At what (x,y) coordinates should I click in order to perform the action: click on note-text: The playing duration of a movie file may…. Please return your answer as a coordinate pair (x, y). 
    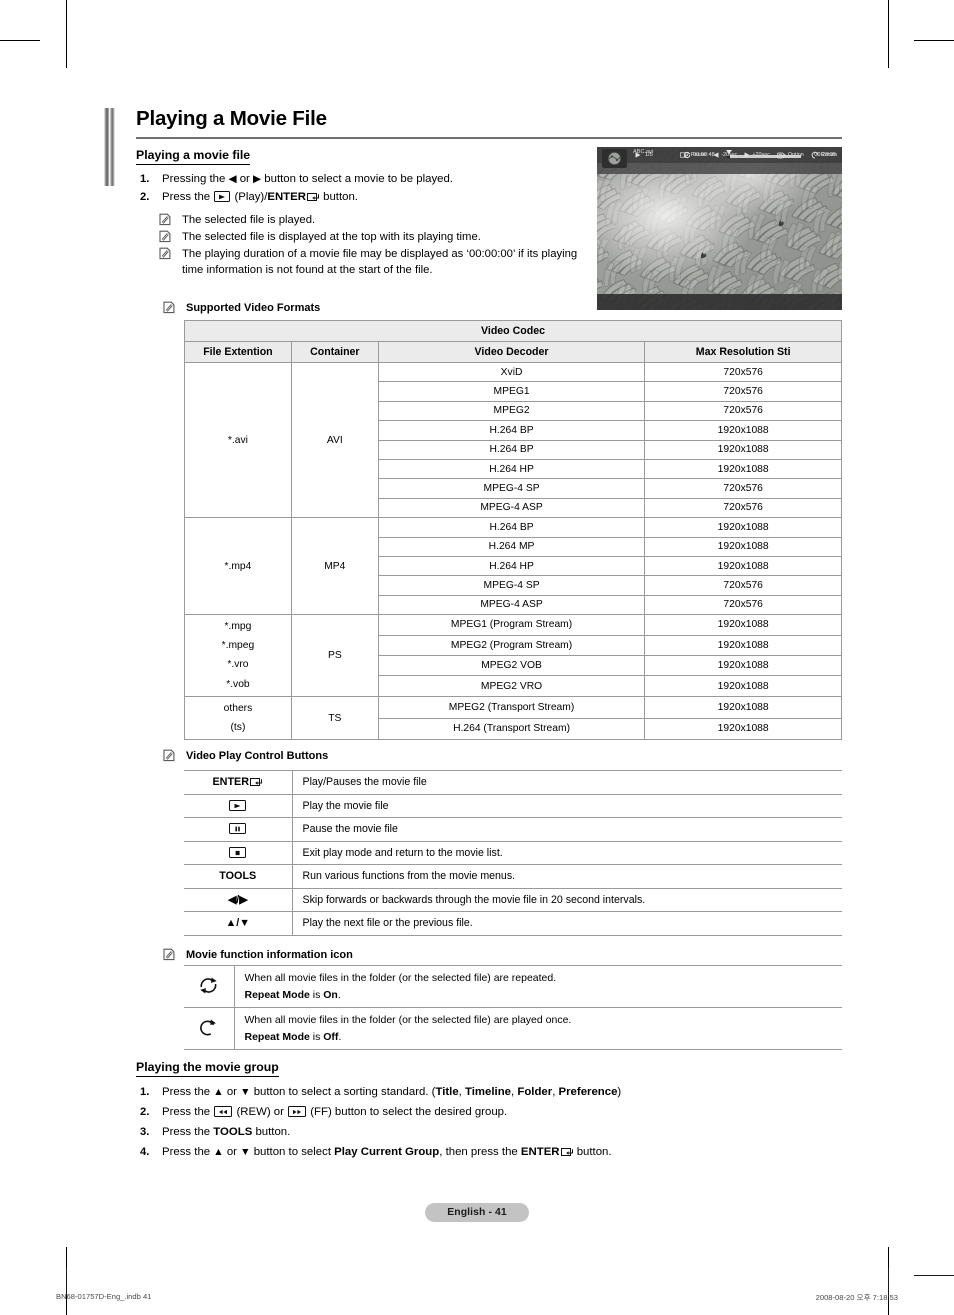
    Looking at the image, I should click on (380, 261).